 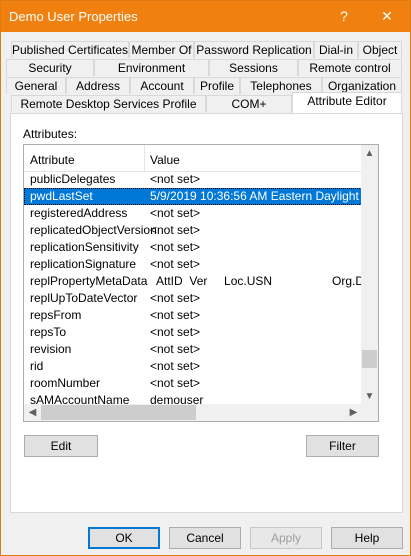 I want to click on tab-password-replication: Password Replication, so click(x=254, y=49).